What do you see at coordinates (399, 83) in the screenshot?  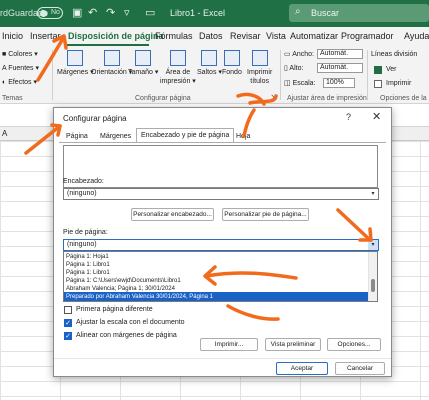 I see `gridlines-print-label: Imprimir` at bounding box center [399, 83].